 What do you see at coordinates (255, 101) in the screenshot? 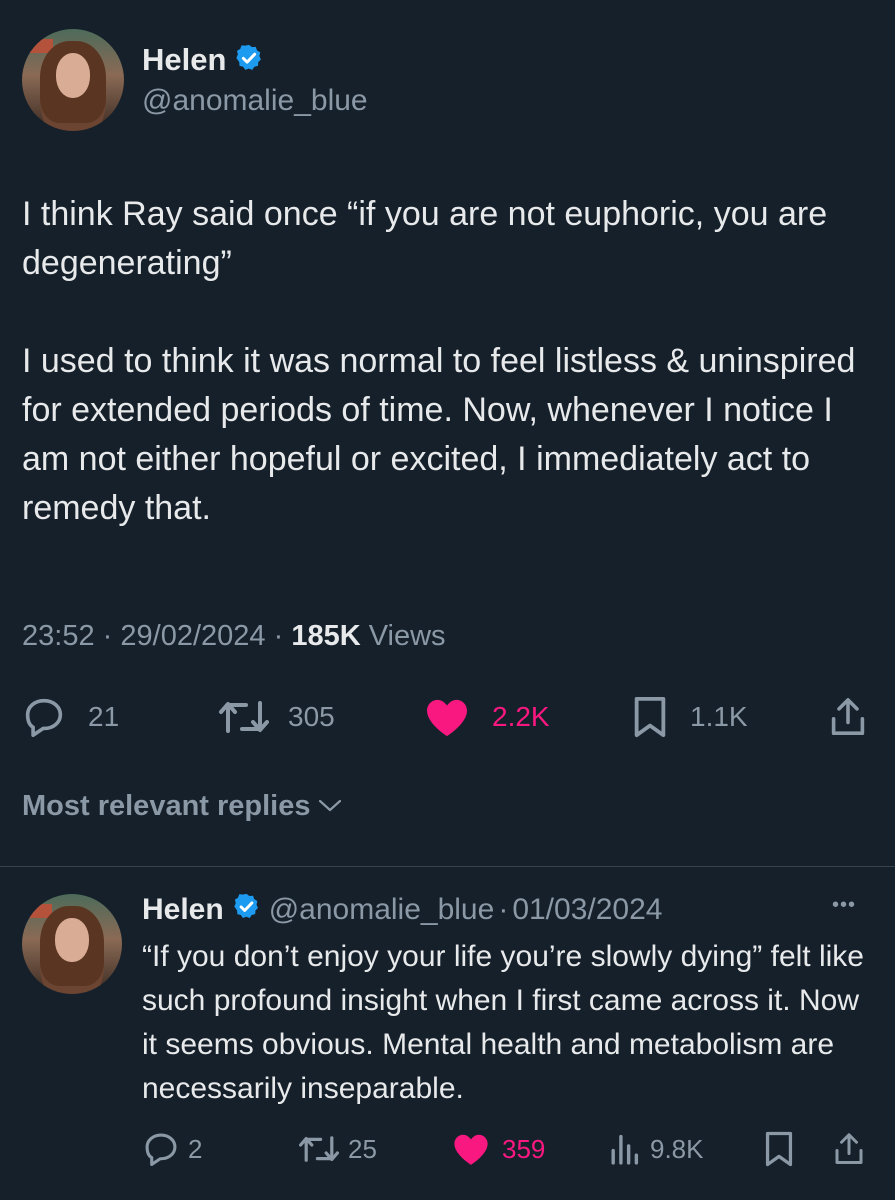
I see `author-handle: @anomalie_blue` at bounding box center [255, 101].